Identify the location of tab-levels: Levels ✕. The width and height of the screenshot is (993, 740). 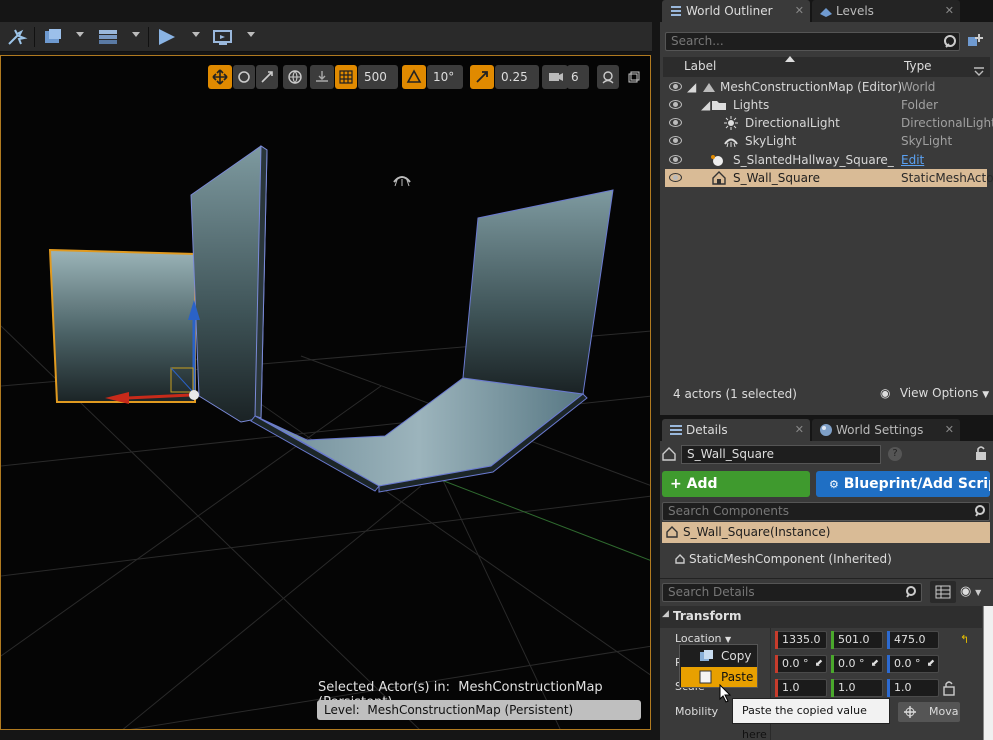
(886, 11).